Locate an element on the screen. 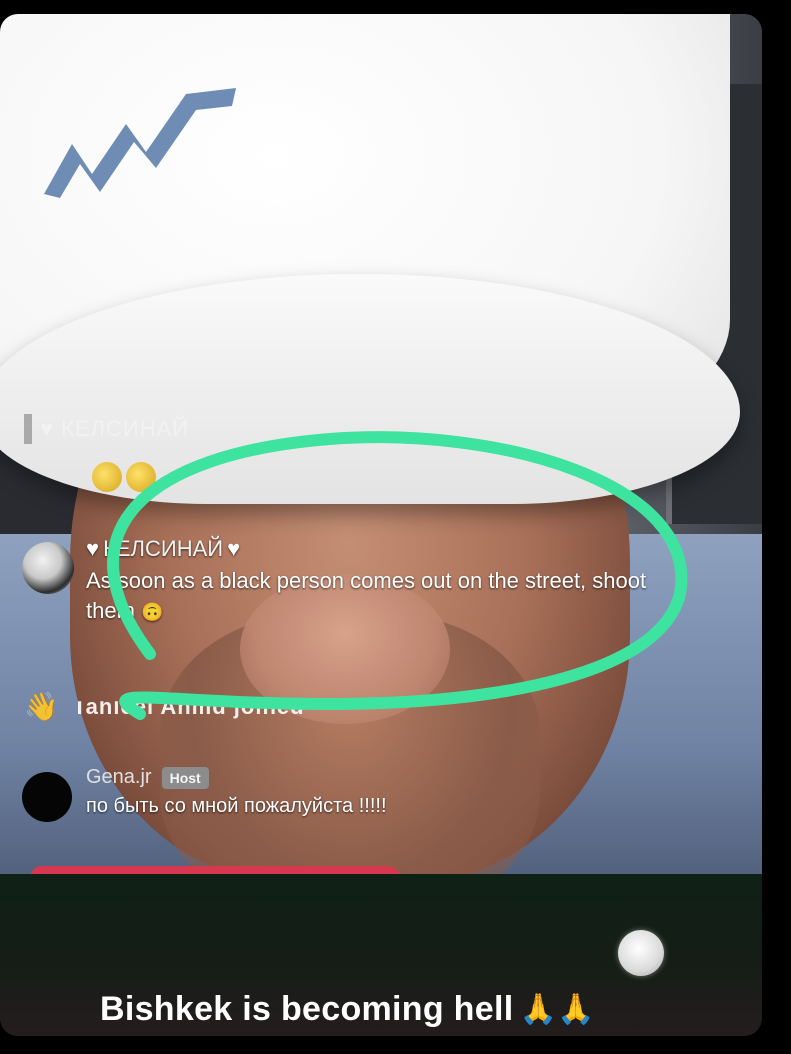 This screenshot has height=1054, width=791. pray-icon: 🙏🙏 is located at coordinates (557, 1009).